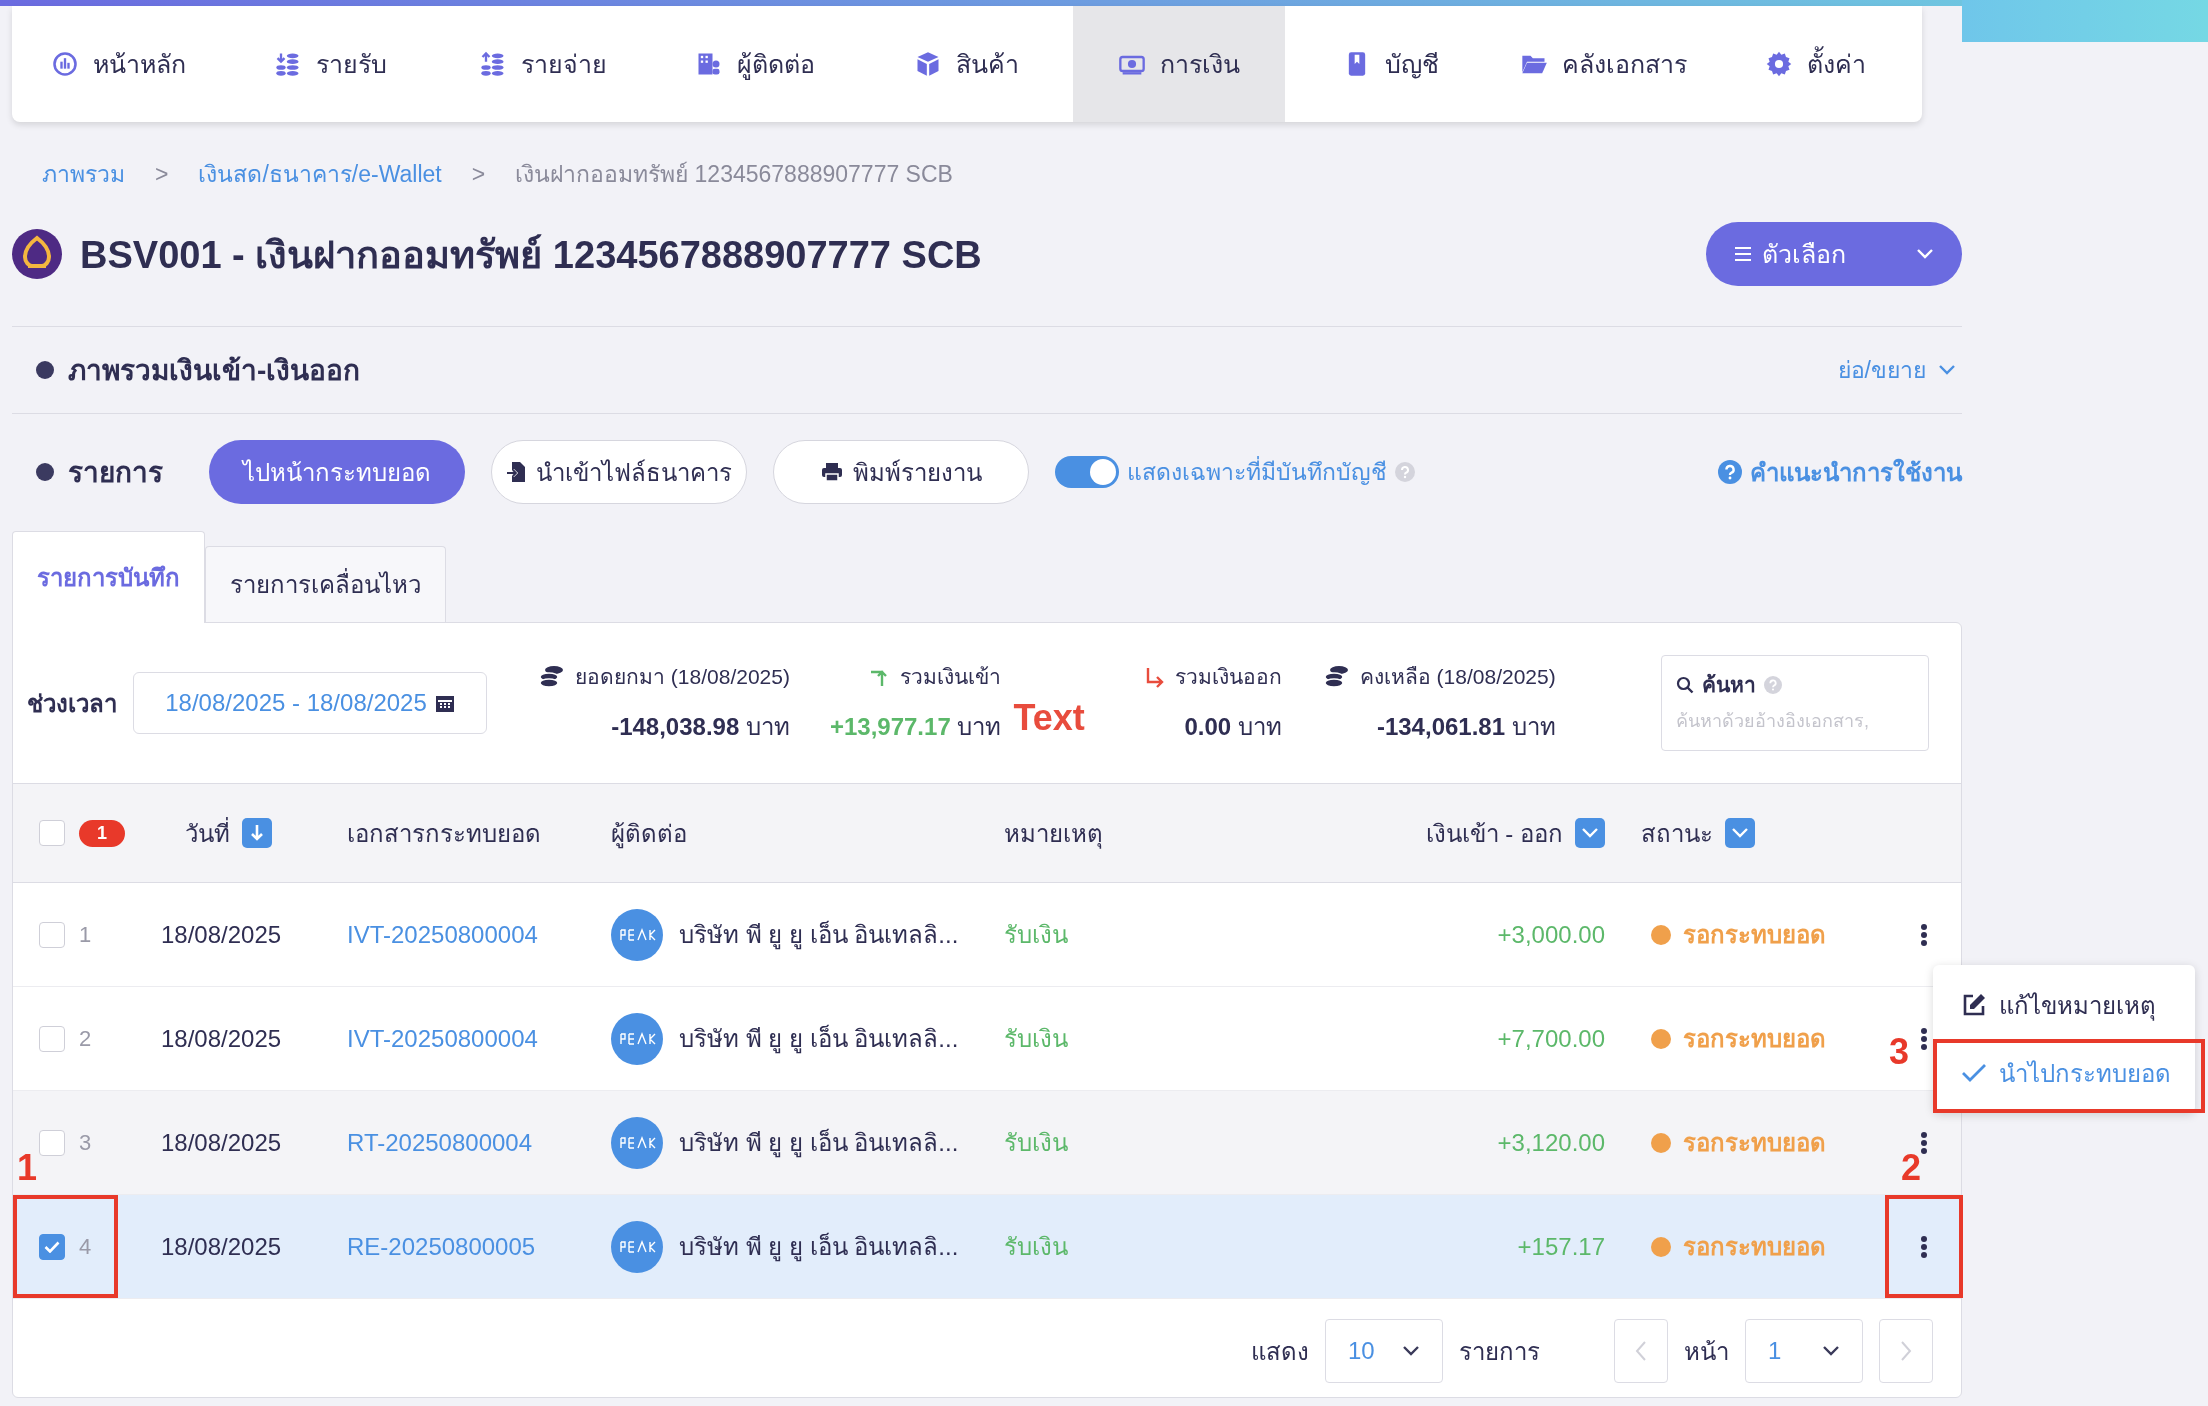  What do you see at coordinates (1391, 64) in the screenshot?
I see `nav-tab: บัญชี` at bounding box center [1391, 64].